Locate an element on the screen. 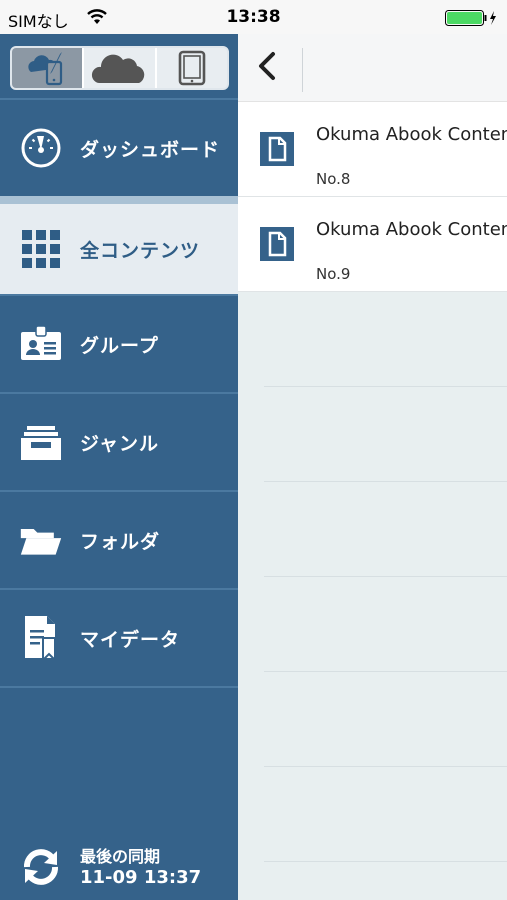 The height and width of the screenshot is (900, 507). menu-item-group: グループ is located at coordinates (119, 343).